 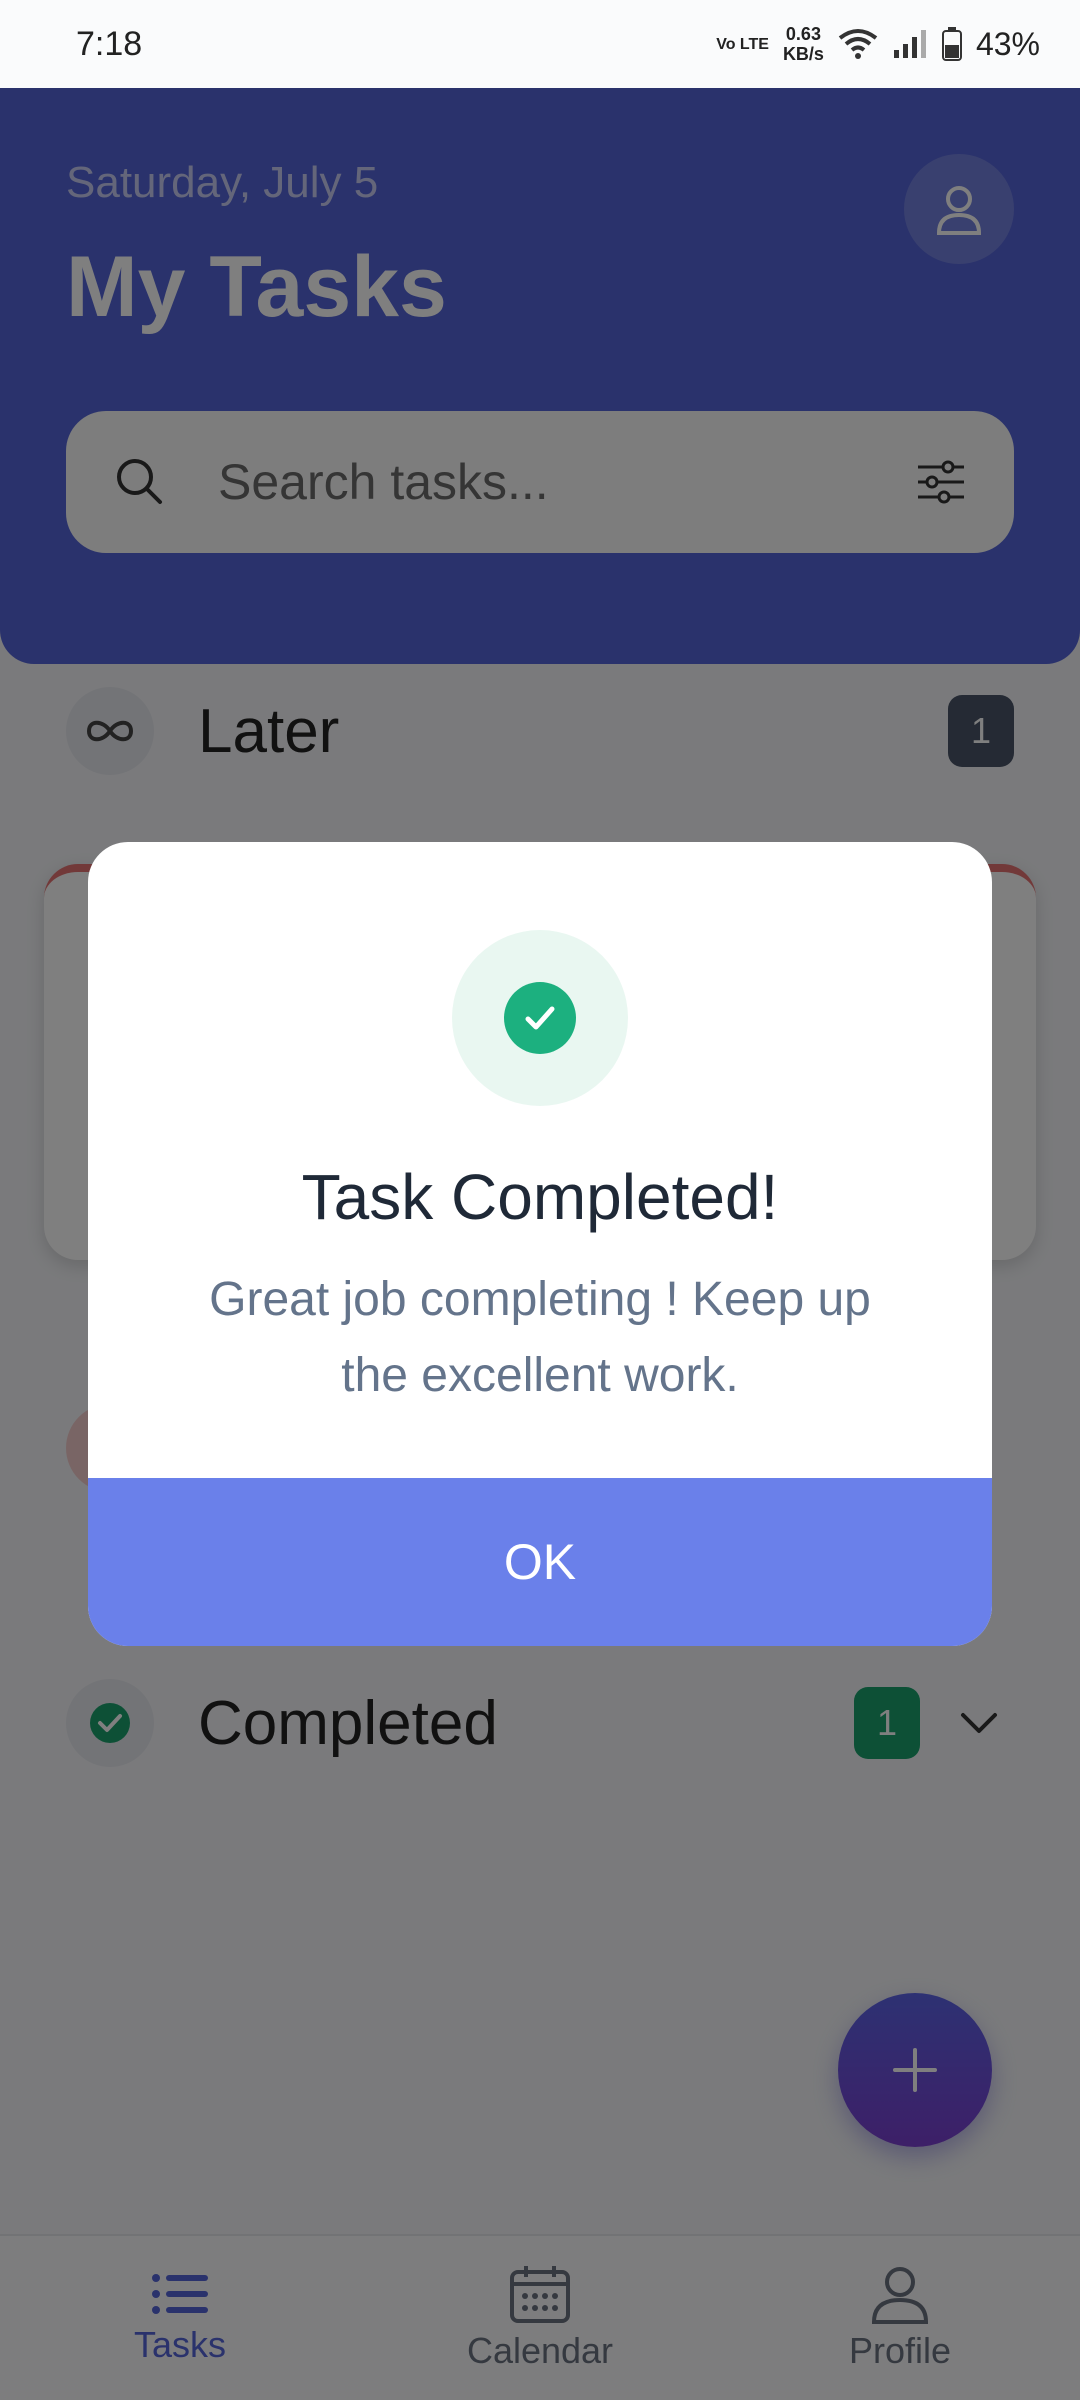 I want to click on status-icons: Vo LTE 0.63 KB/s 43%, so click(x=878, y=44).